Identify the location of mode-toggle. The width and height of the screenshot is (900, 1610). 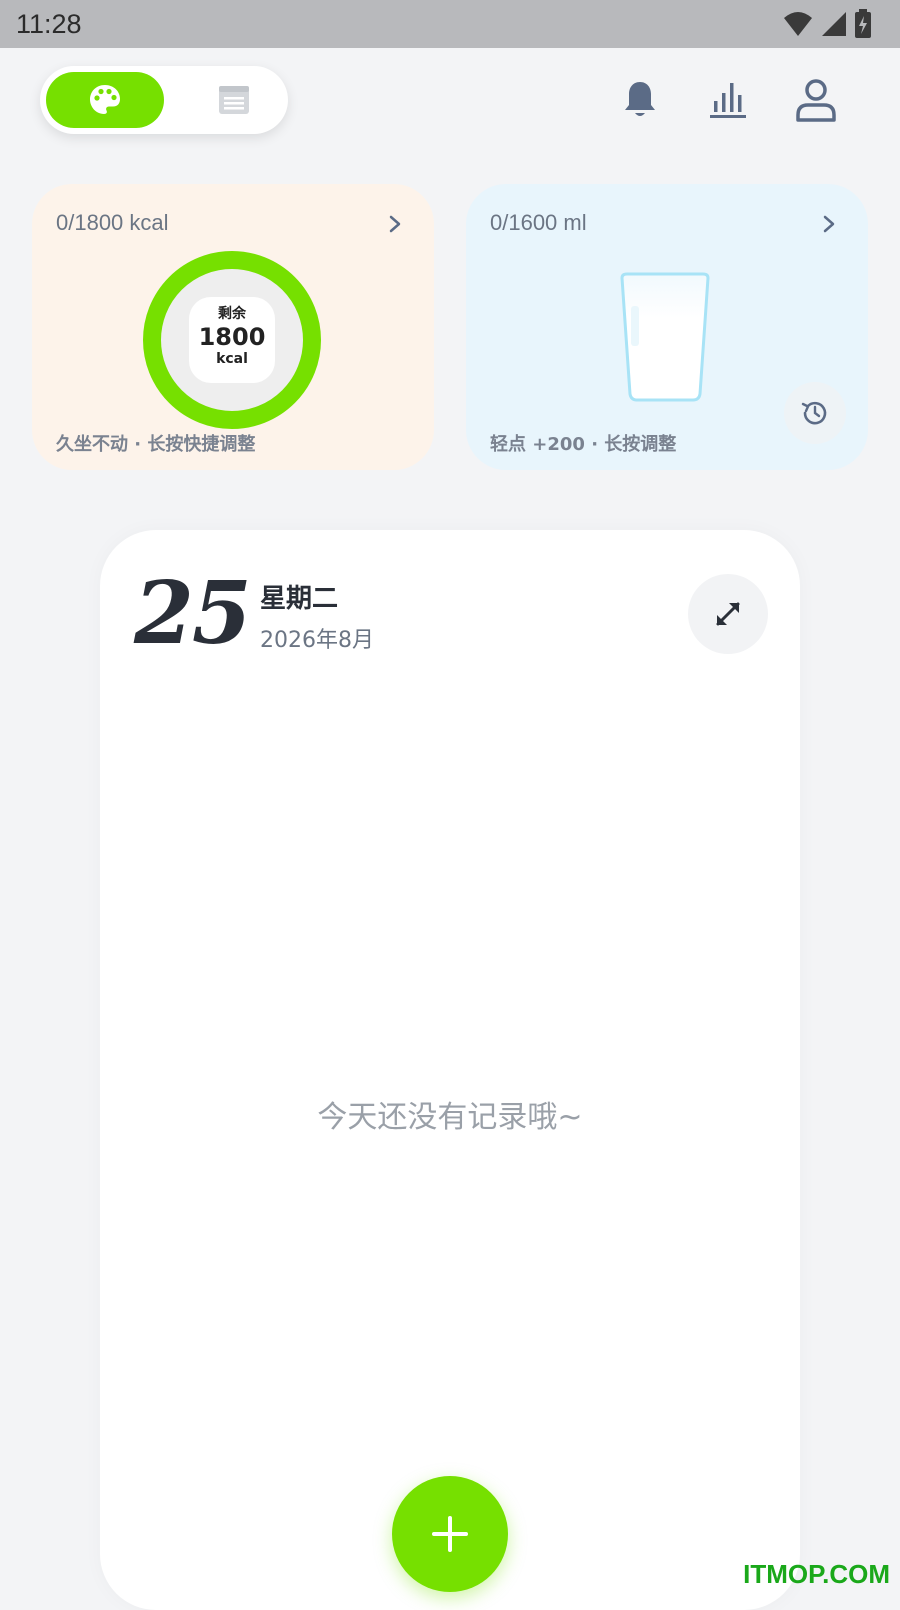
(164, 100).